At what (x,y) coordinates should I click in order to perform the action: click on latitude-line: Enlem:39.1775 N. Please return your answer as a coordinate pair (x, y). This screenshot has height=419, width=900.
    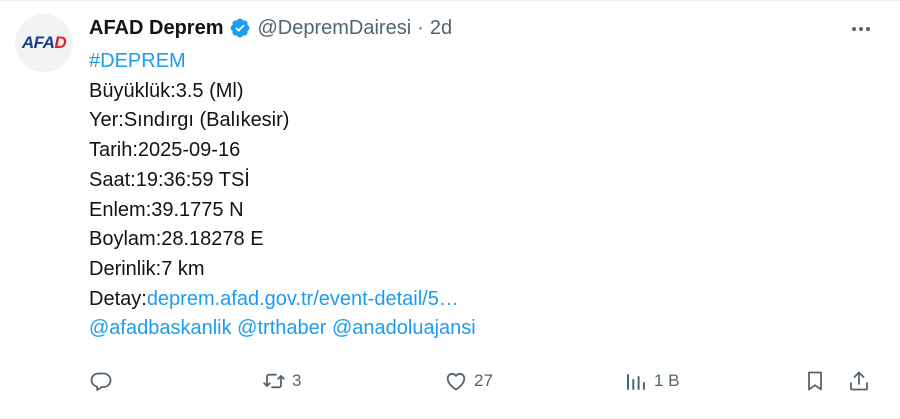
    Looking at the image, I should click on (166, 209).